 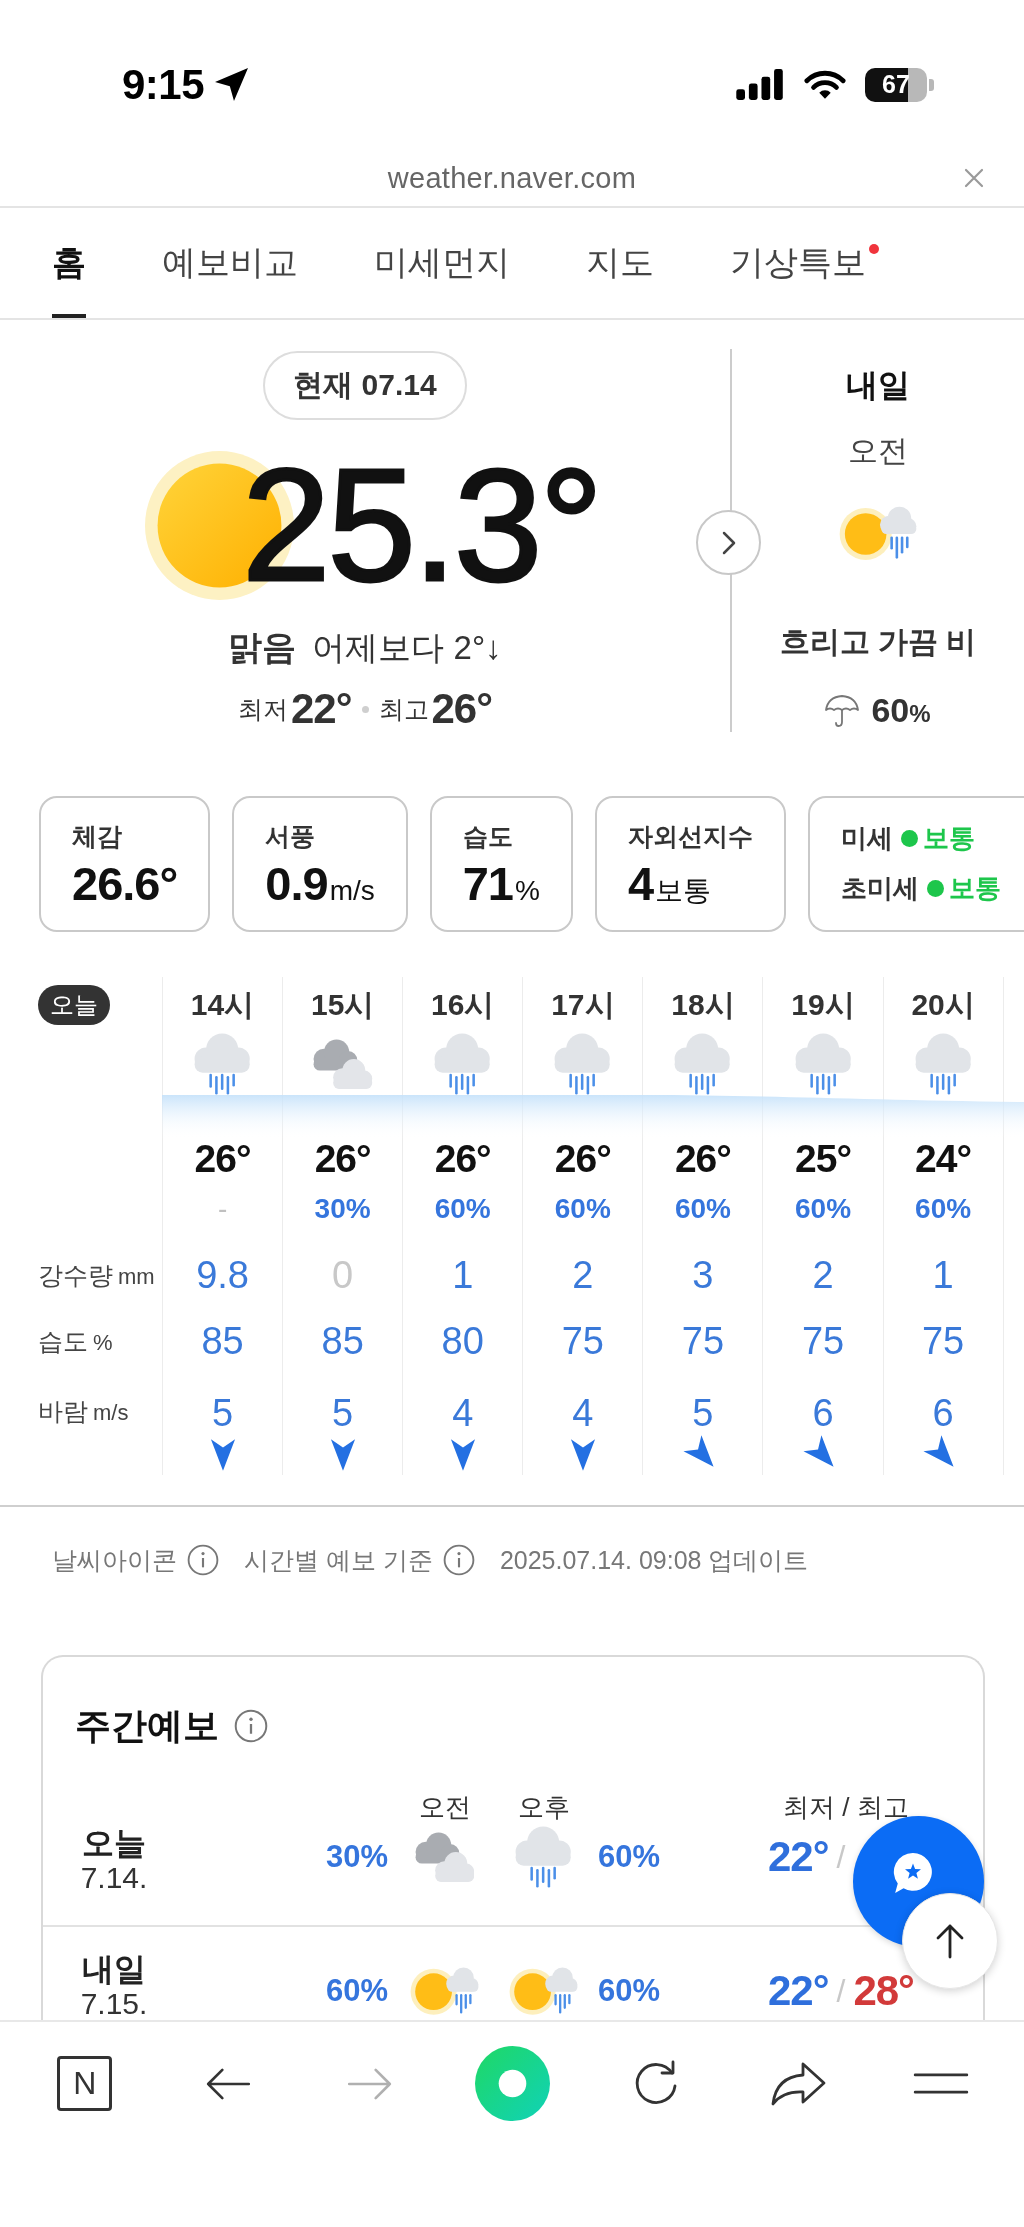 I want to click on weather-condition: 맑음, so click(x=262, y=647).